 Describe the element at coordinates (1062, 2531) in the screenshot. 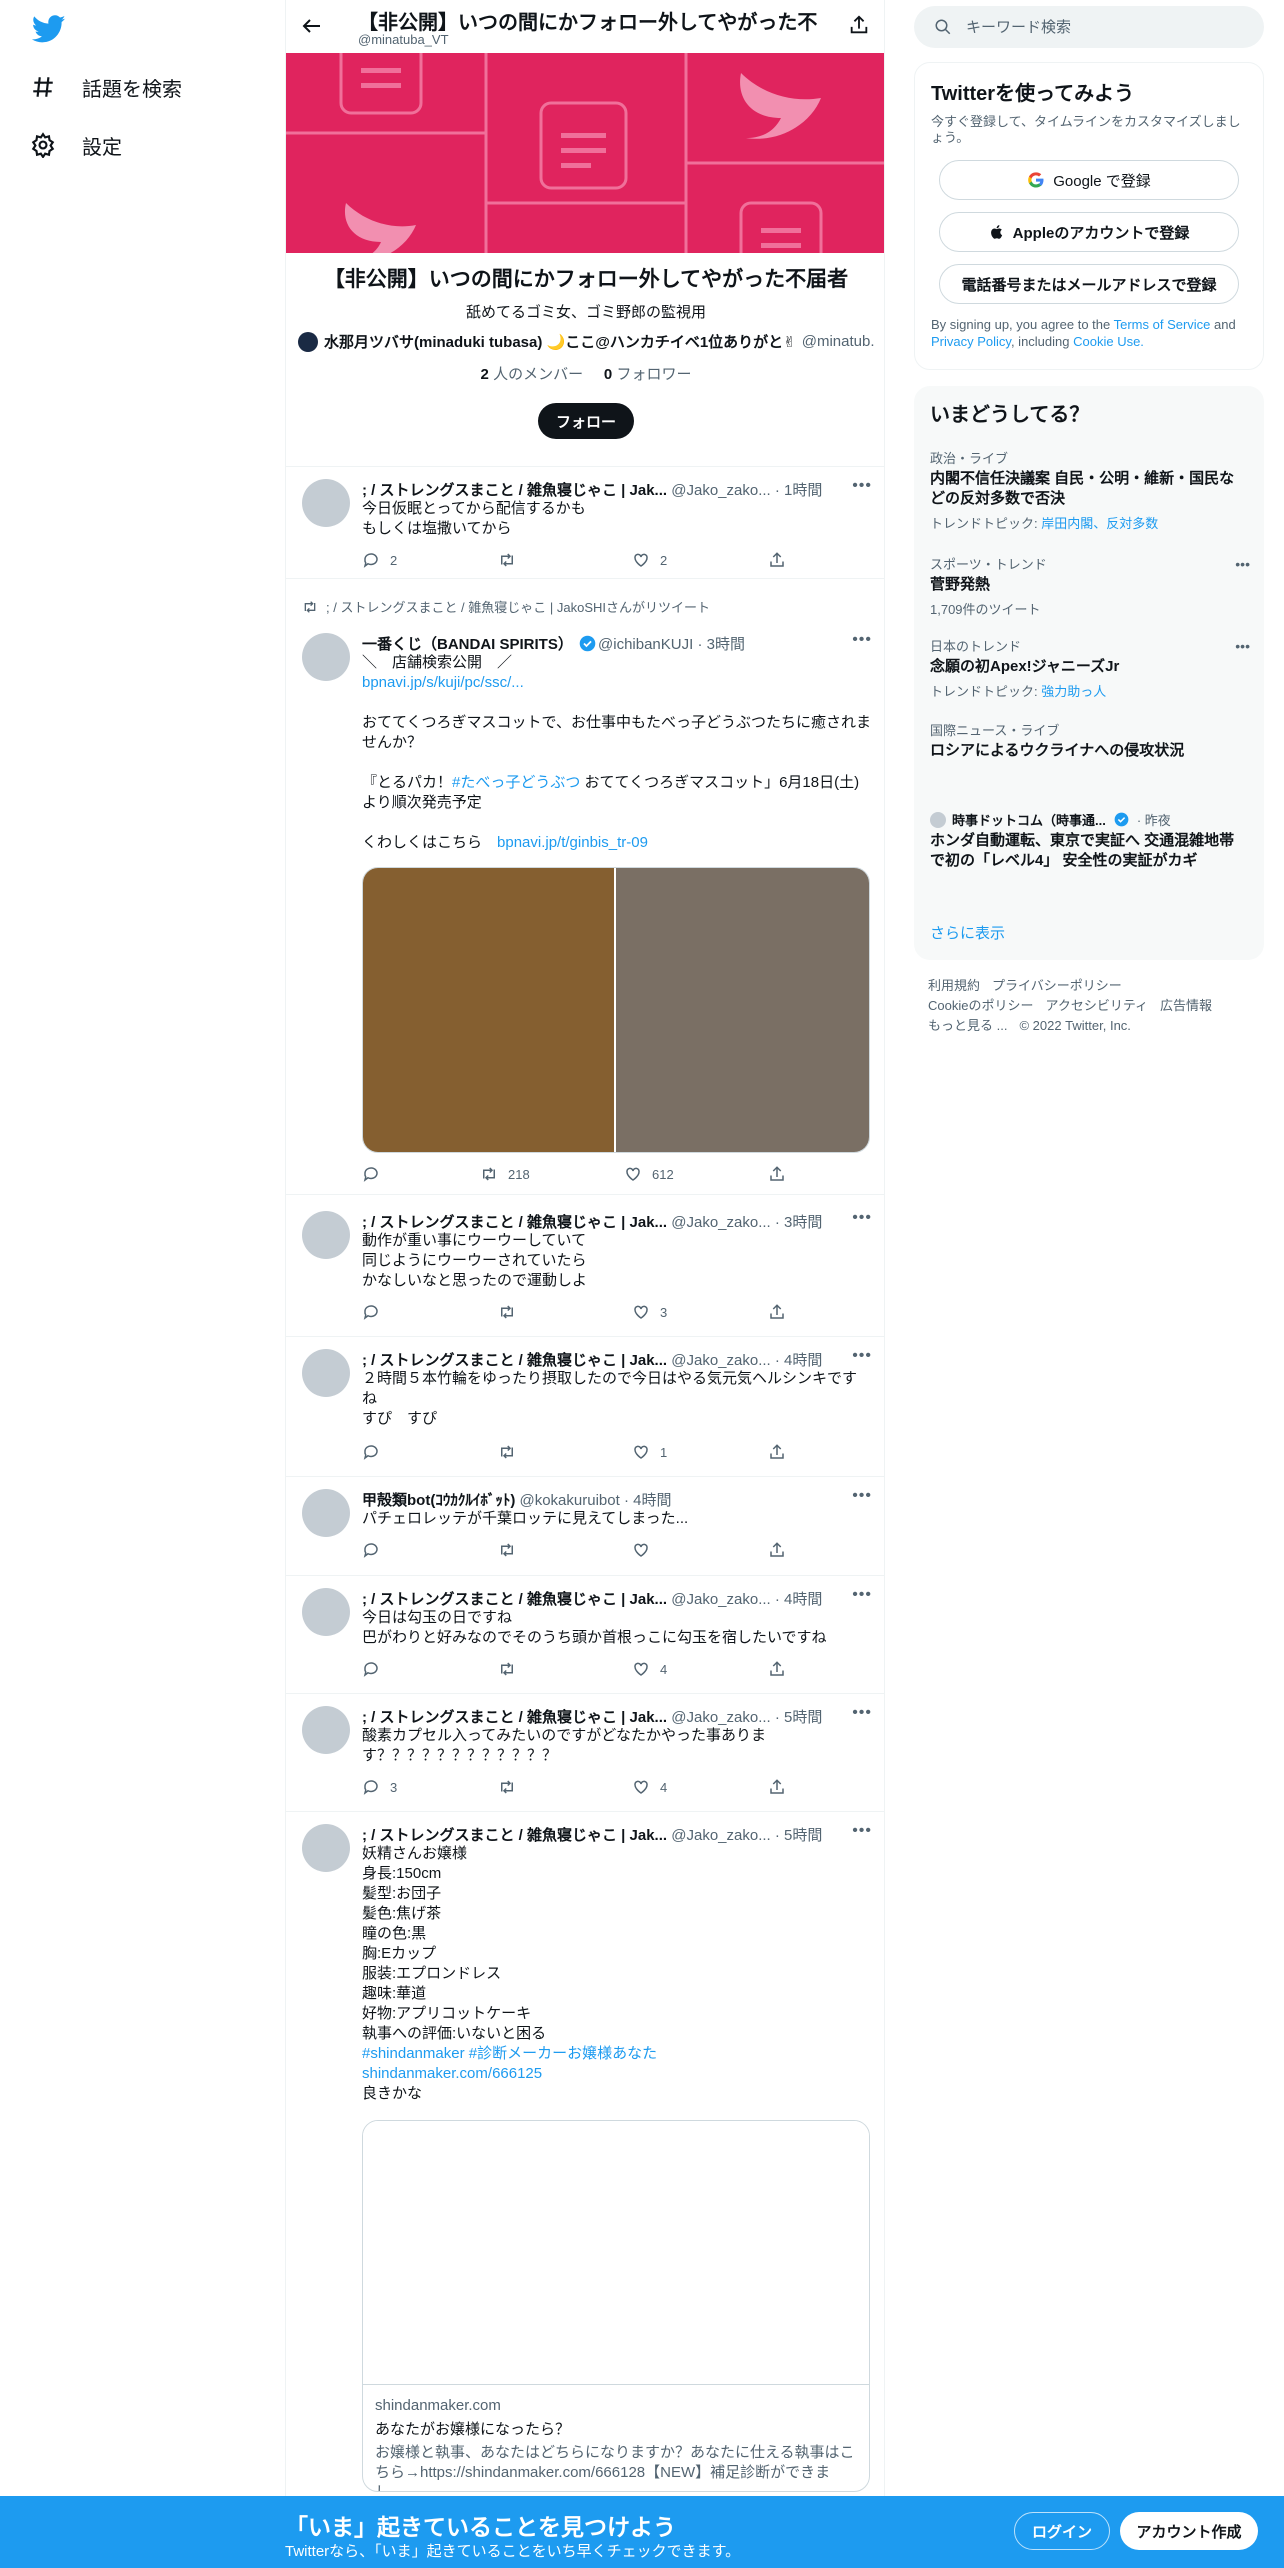

I see `login-button: ログイン` at that location.